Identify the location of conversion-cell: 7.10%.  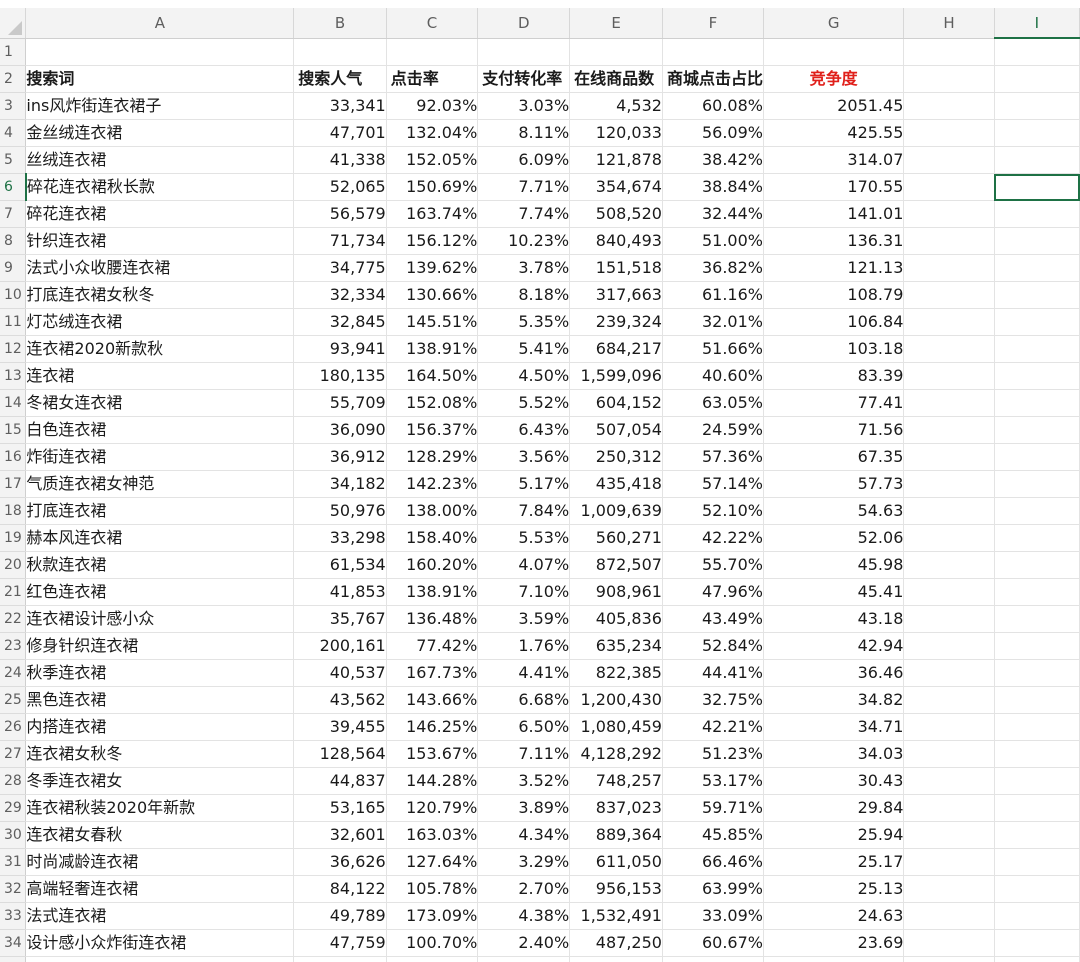
(524, 592).